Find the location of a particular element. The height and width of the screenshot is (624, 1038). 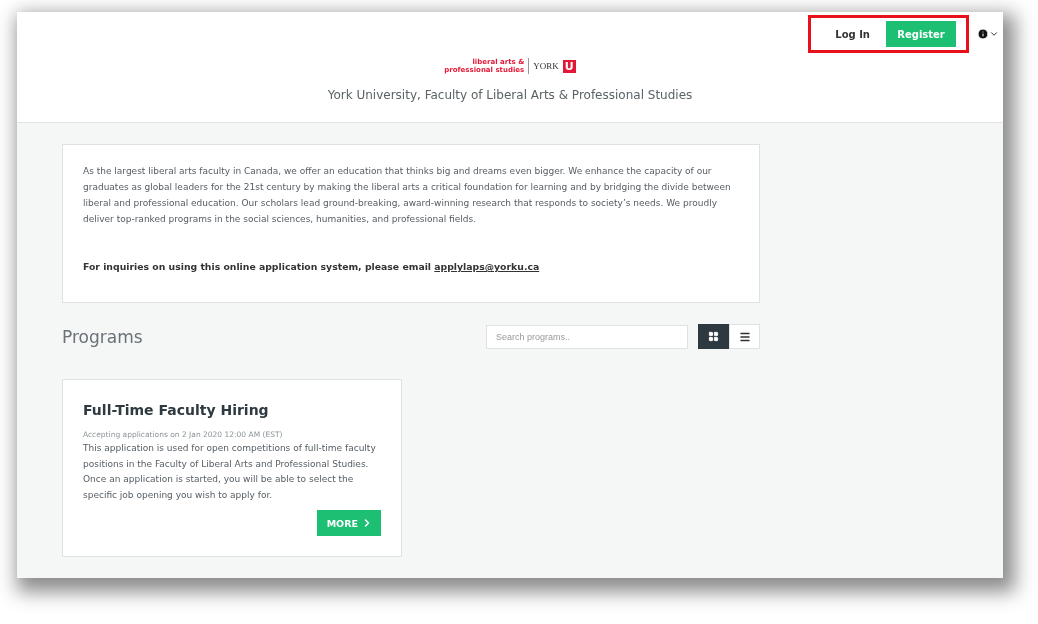

view-toggle is located at coordinates (713, 336).